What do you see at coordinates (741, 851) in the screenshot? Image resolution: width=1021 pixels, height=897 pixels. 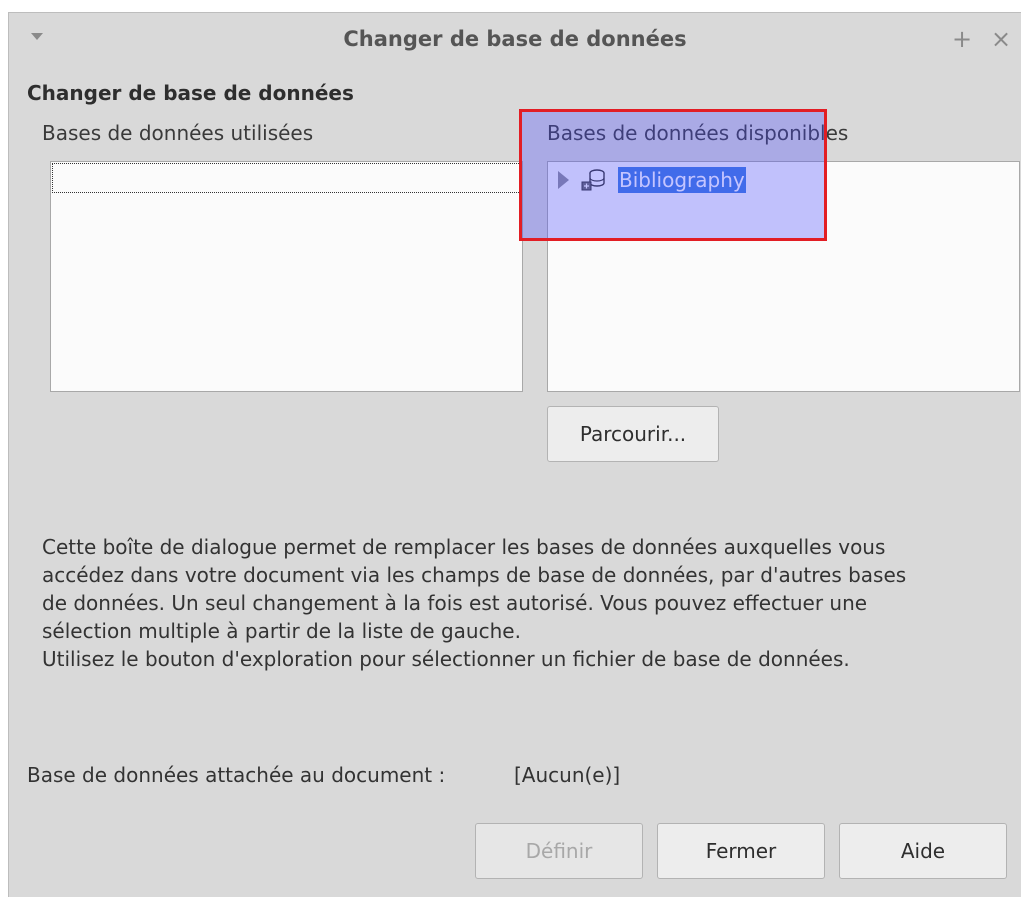 I see `close-button: Fermer` at bounding box center [741, 851].